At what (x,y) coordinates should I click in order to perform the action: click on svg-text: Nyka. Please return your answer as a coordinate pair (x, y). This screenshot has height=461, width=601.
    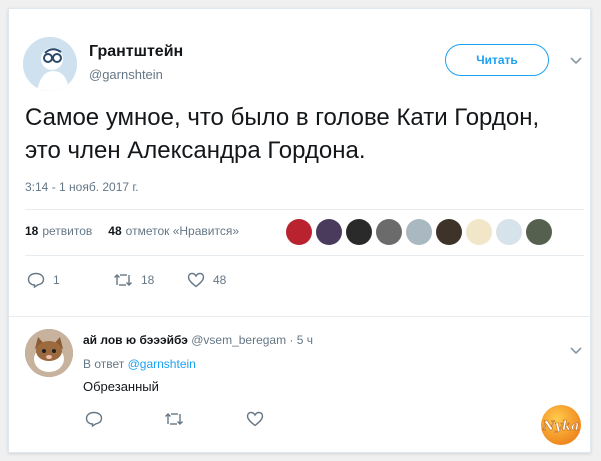
    Looking at the image, I should click on (561, 426).